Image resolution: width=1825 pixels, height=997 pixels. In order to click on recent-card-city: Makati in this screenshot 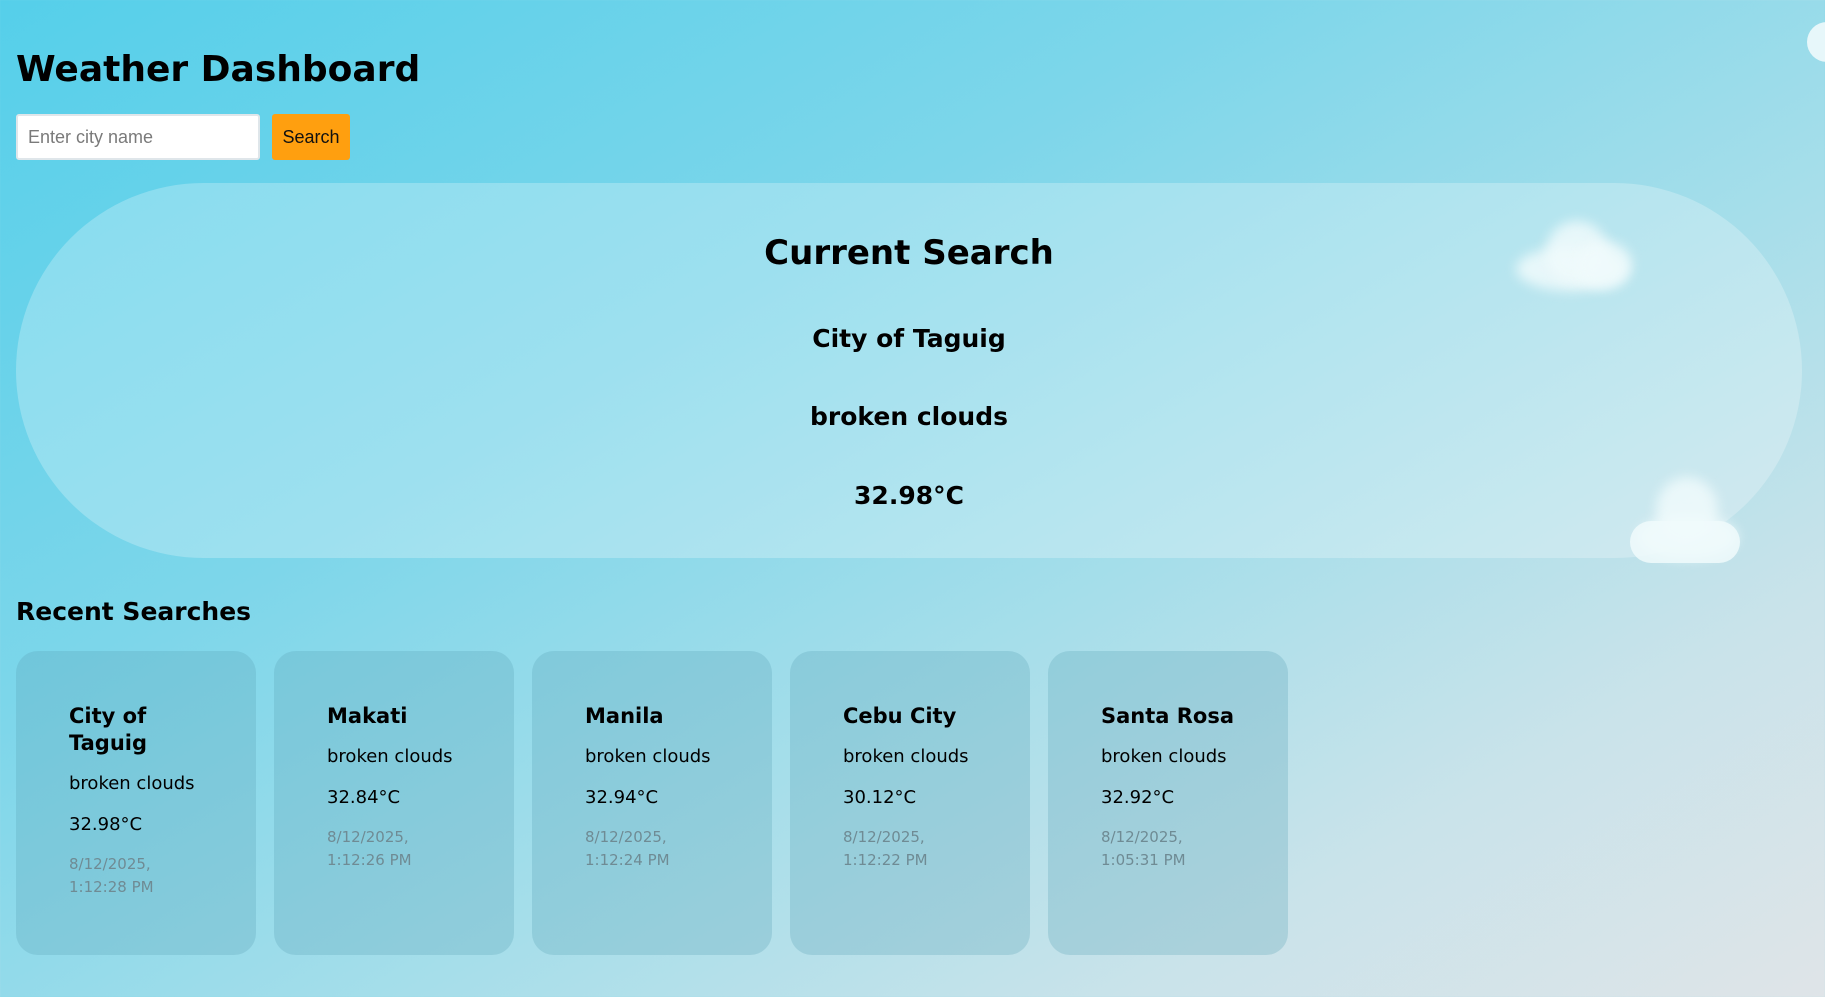, I will do `click(367, 716)`.